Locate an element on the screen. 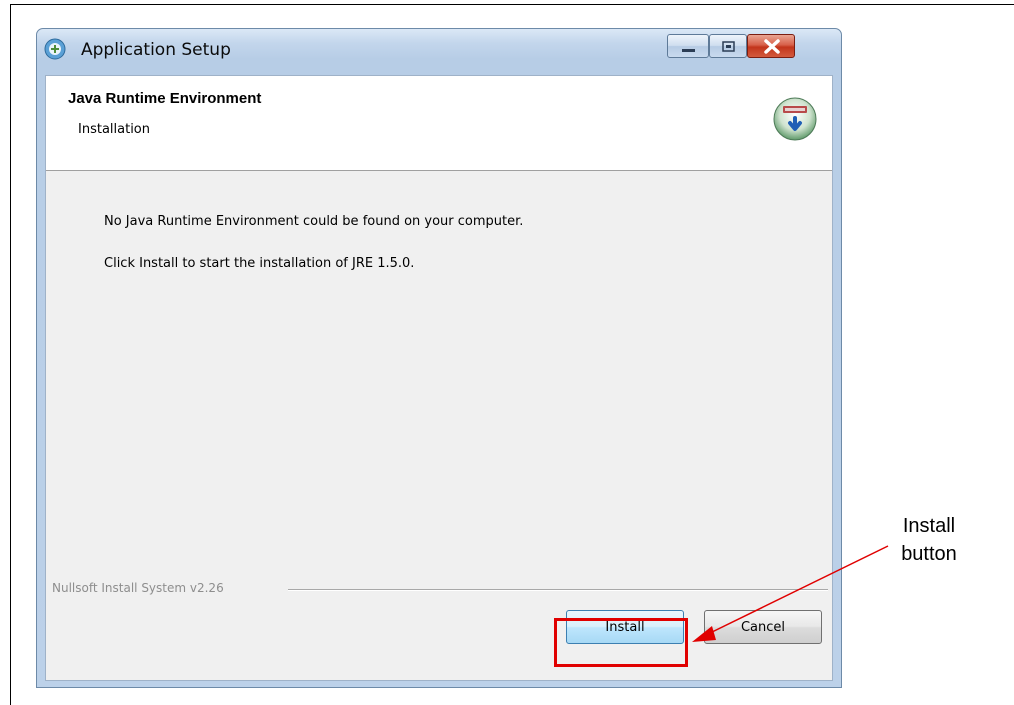 Image resolution: width=1014 pixels, height=705 pixels. callout-arrow is located at coordinates (790, 593).